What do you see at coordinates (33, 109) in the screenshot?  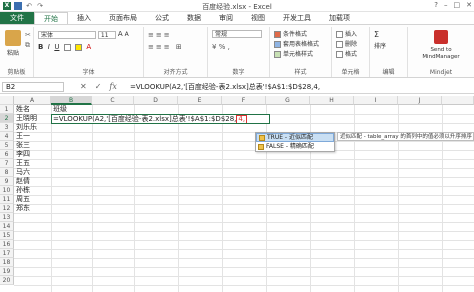 I see `cell-a1: 姓名` at bounding box center [33, 109].